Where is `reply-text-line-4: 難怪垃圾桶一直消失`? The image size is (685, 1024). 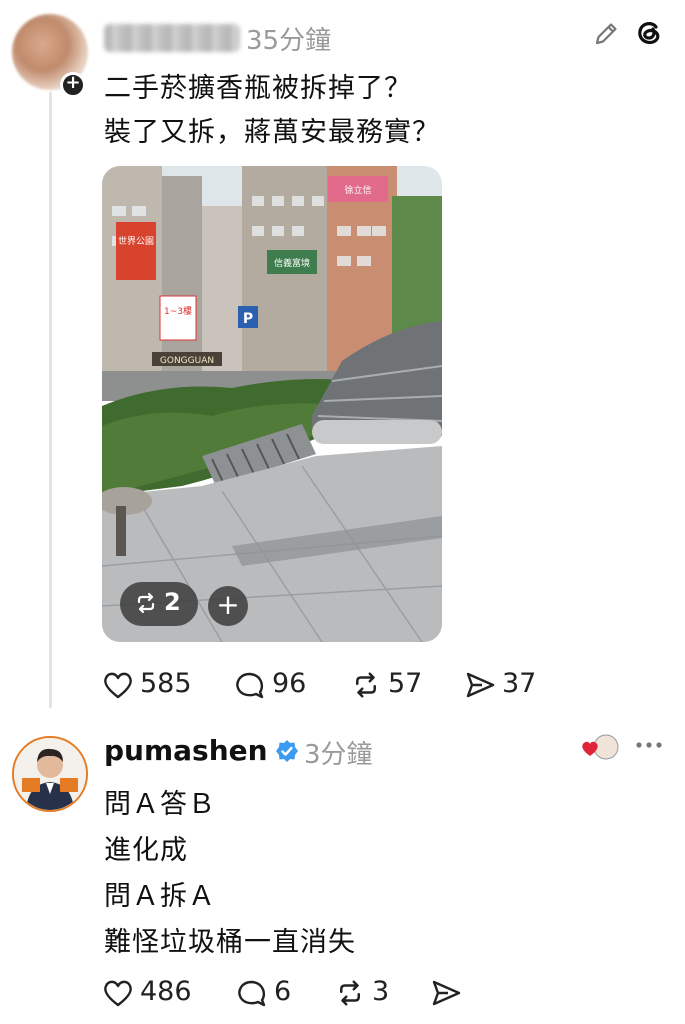 reply-text-line-4: 難怪垃圾桶一直消失 is located at coordinates (230, 942).